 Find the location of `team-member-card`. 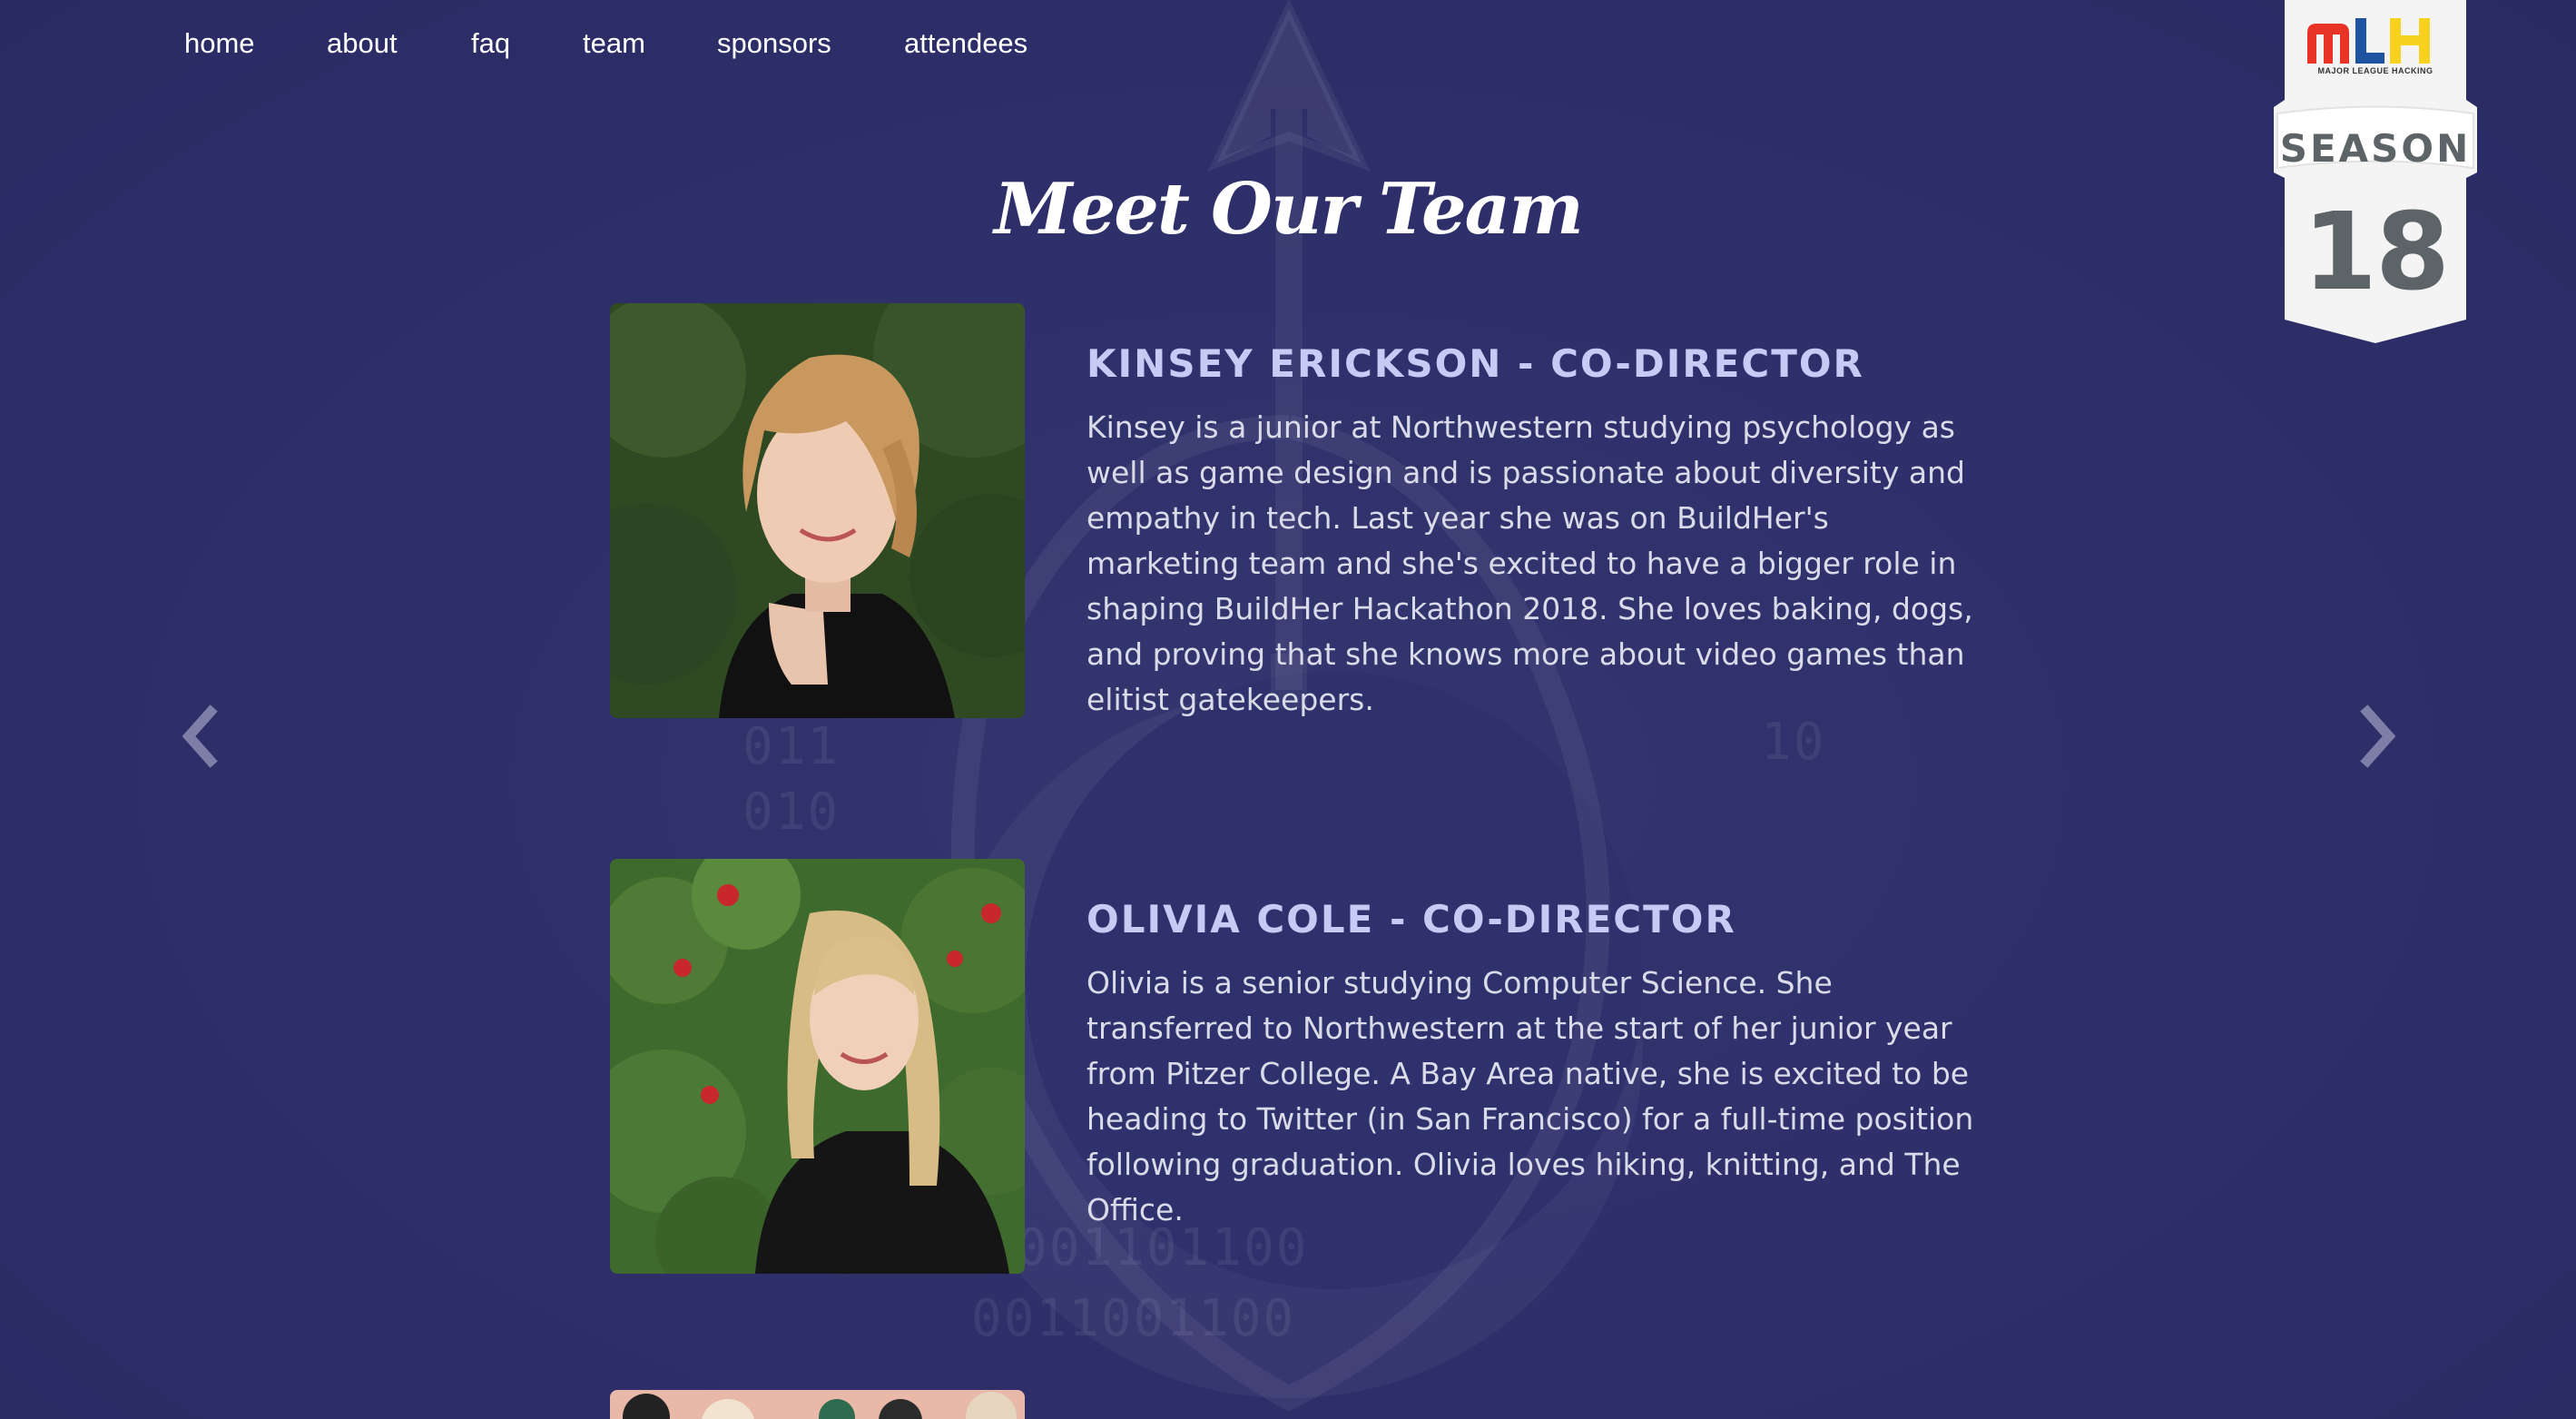

team-member-card is located at coordinates (1300, 1405).